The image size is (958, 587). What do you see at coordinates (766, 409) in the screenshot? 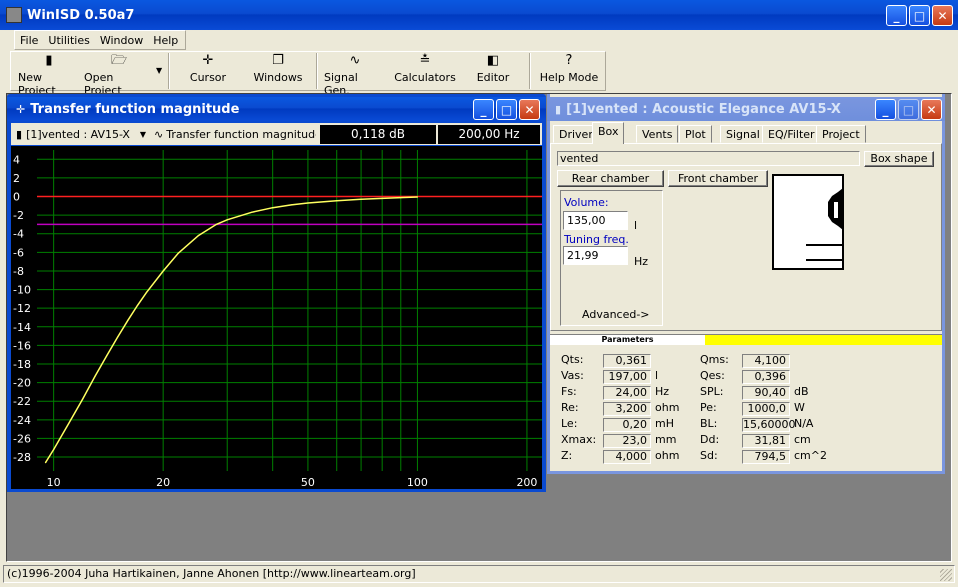
I see `param-value: 1000,0` at bounding box center [766, 409].